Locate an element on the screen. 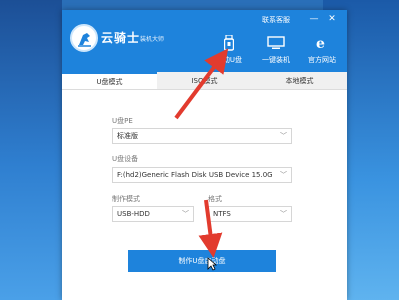  titlebar: 云骑士 装机大师 联系客服 — ✕ 启动U盘 一键装机 e 官方网站 is located at coordinates (204, 41).